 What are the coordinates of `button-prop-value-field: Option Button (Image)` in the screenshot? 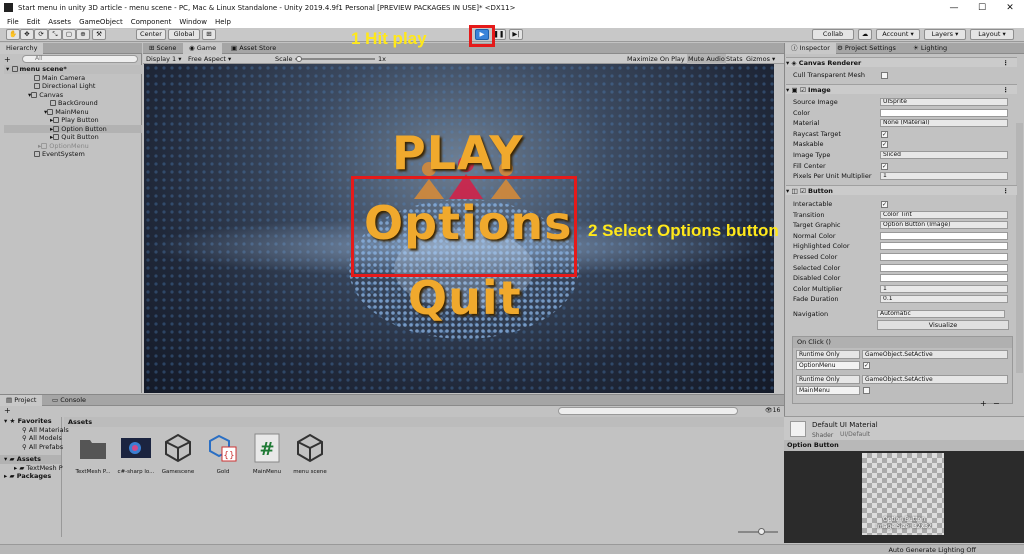 It's located at (944, 225).